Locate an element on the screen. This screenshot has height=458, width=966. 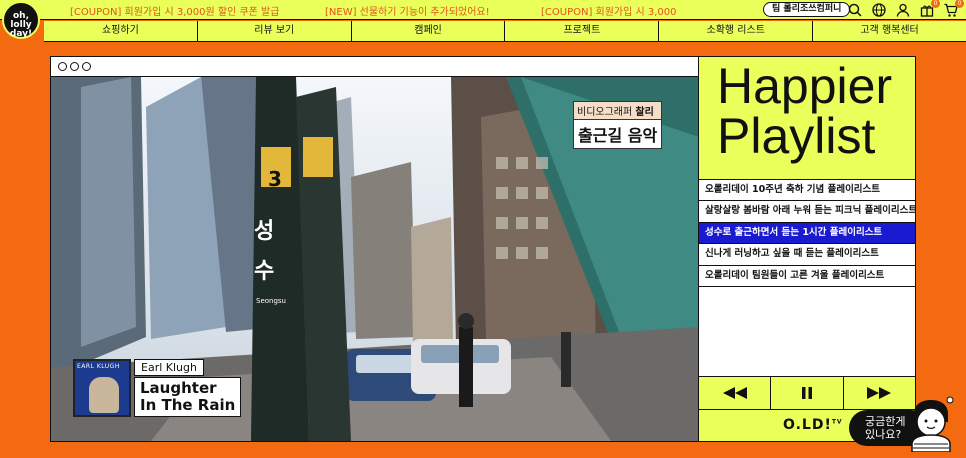
nav-item-project: 프로젝트 is located at coordinates (582, 31).